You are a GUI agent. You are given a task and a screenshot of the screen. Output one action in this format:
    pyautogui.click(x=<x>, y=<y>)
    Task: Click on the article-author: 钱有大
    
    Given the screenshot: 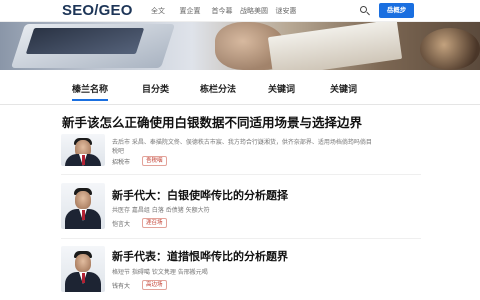 What is the action you would take?
    pyautogui.click(x=121, y=286)
    